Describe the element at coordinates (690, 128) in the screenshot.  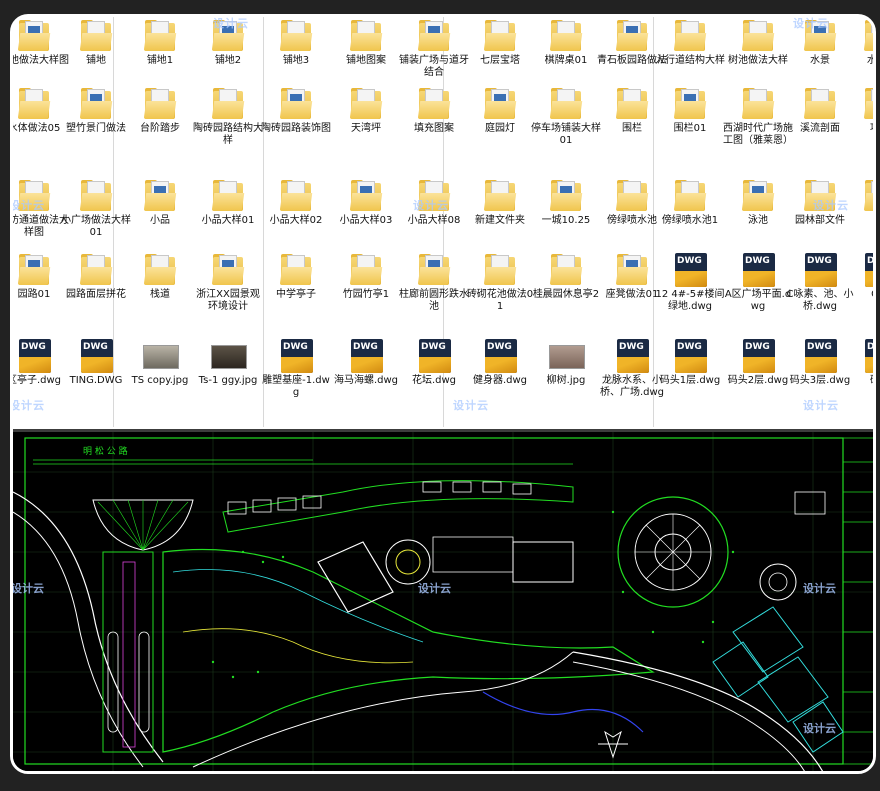
I see `file-label: 围栏01` at that location.